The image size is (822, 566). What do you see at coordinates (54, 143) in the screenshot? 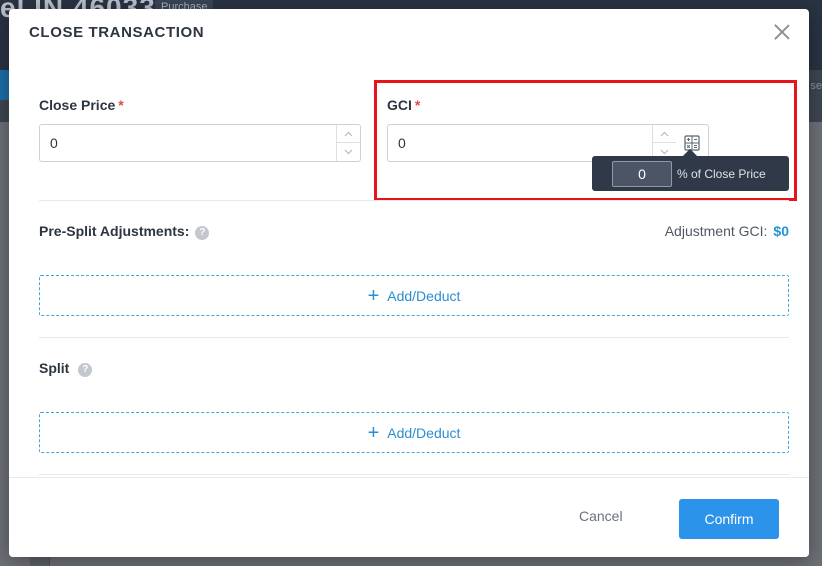
I see `close-price-value: 0` at bounding box center [54, 143].